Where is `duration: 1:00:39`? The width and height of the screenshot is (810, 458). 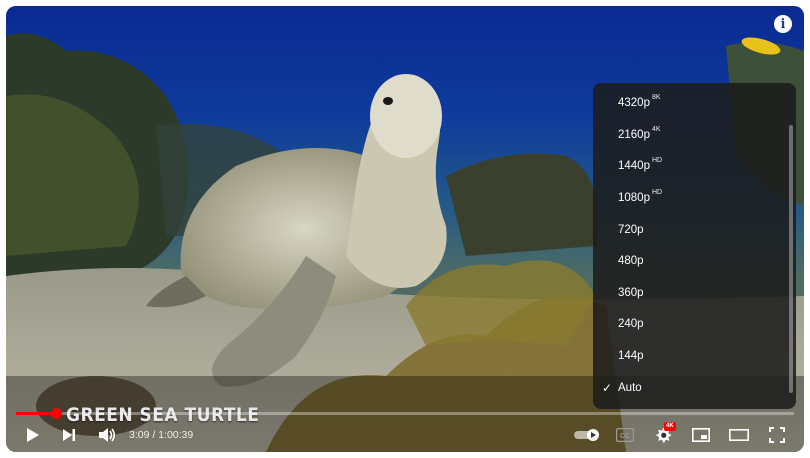 duration: 1:00:39 is located at coordinates (176, 435).